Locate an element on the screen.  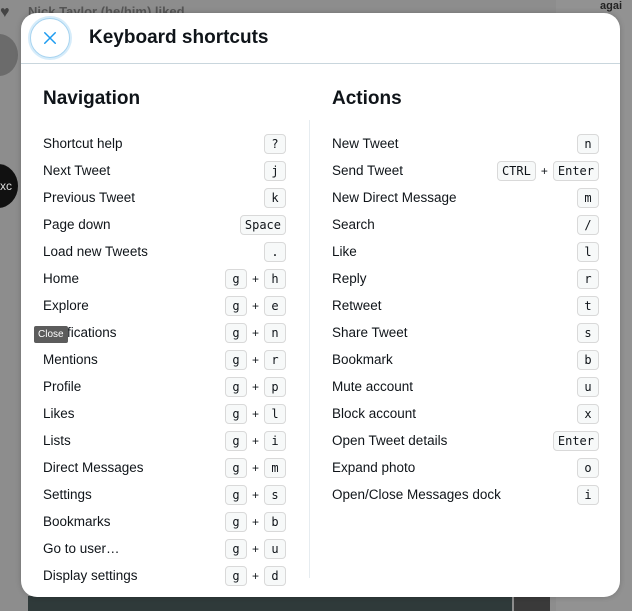
shortcut-label: Next Tweet is located at coordinates (77, 170).